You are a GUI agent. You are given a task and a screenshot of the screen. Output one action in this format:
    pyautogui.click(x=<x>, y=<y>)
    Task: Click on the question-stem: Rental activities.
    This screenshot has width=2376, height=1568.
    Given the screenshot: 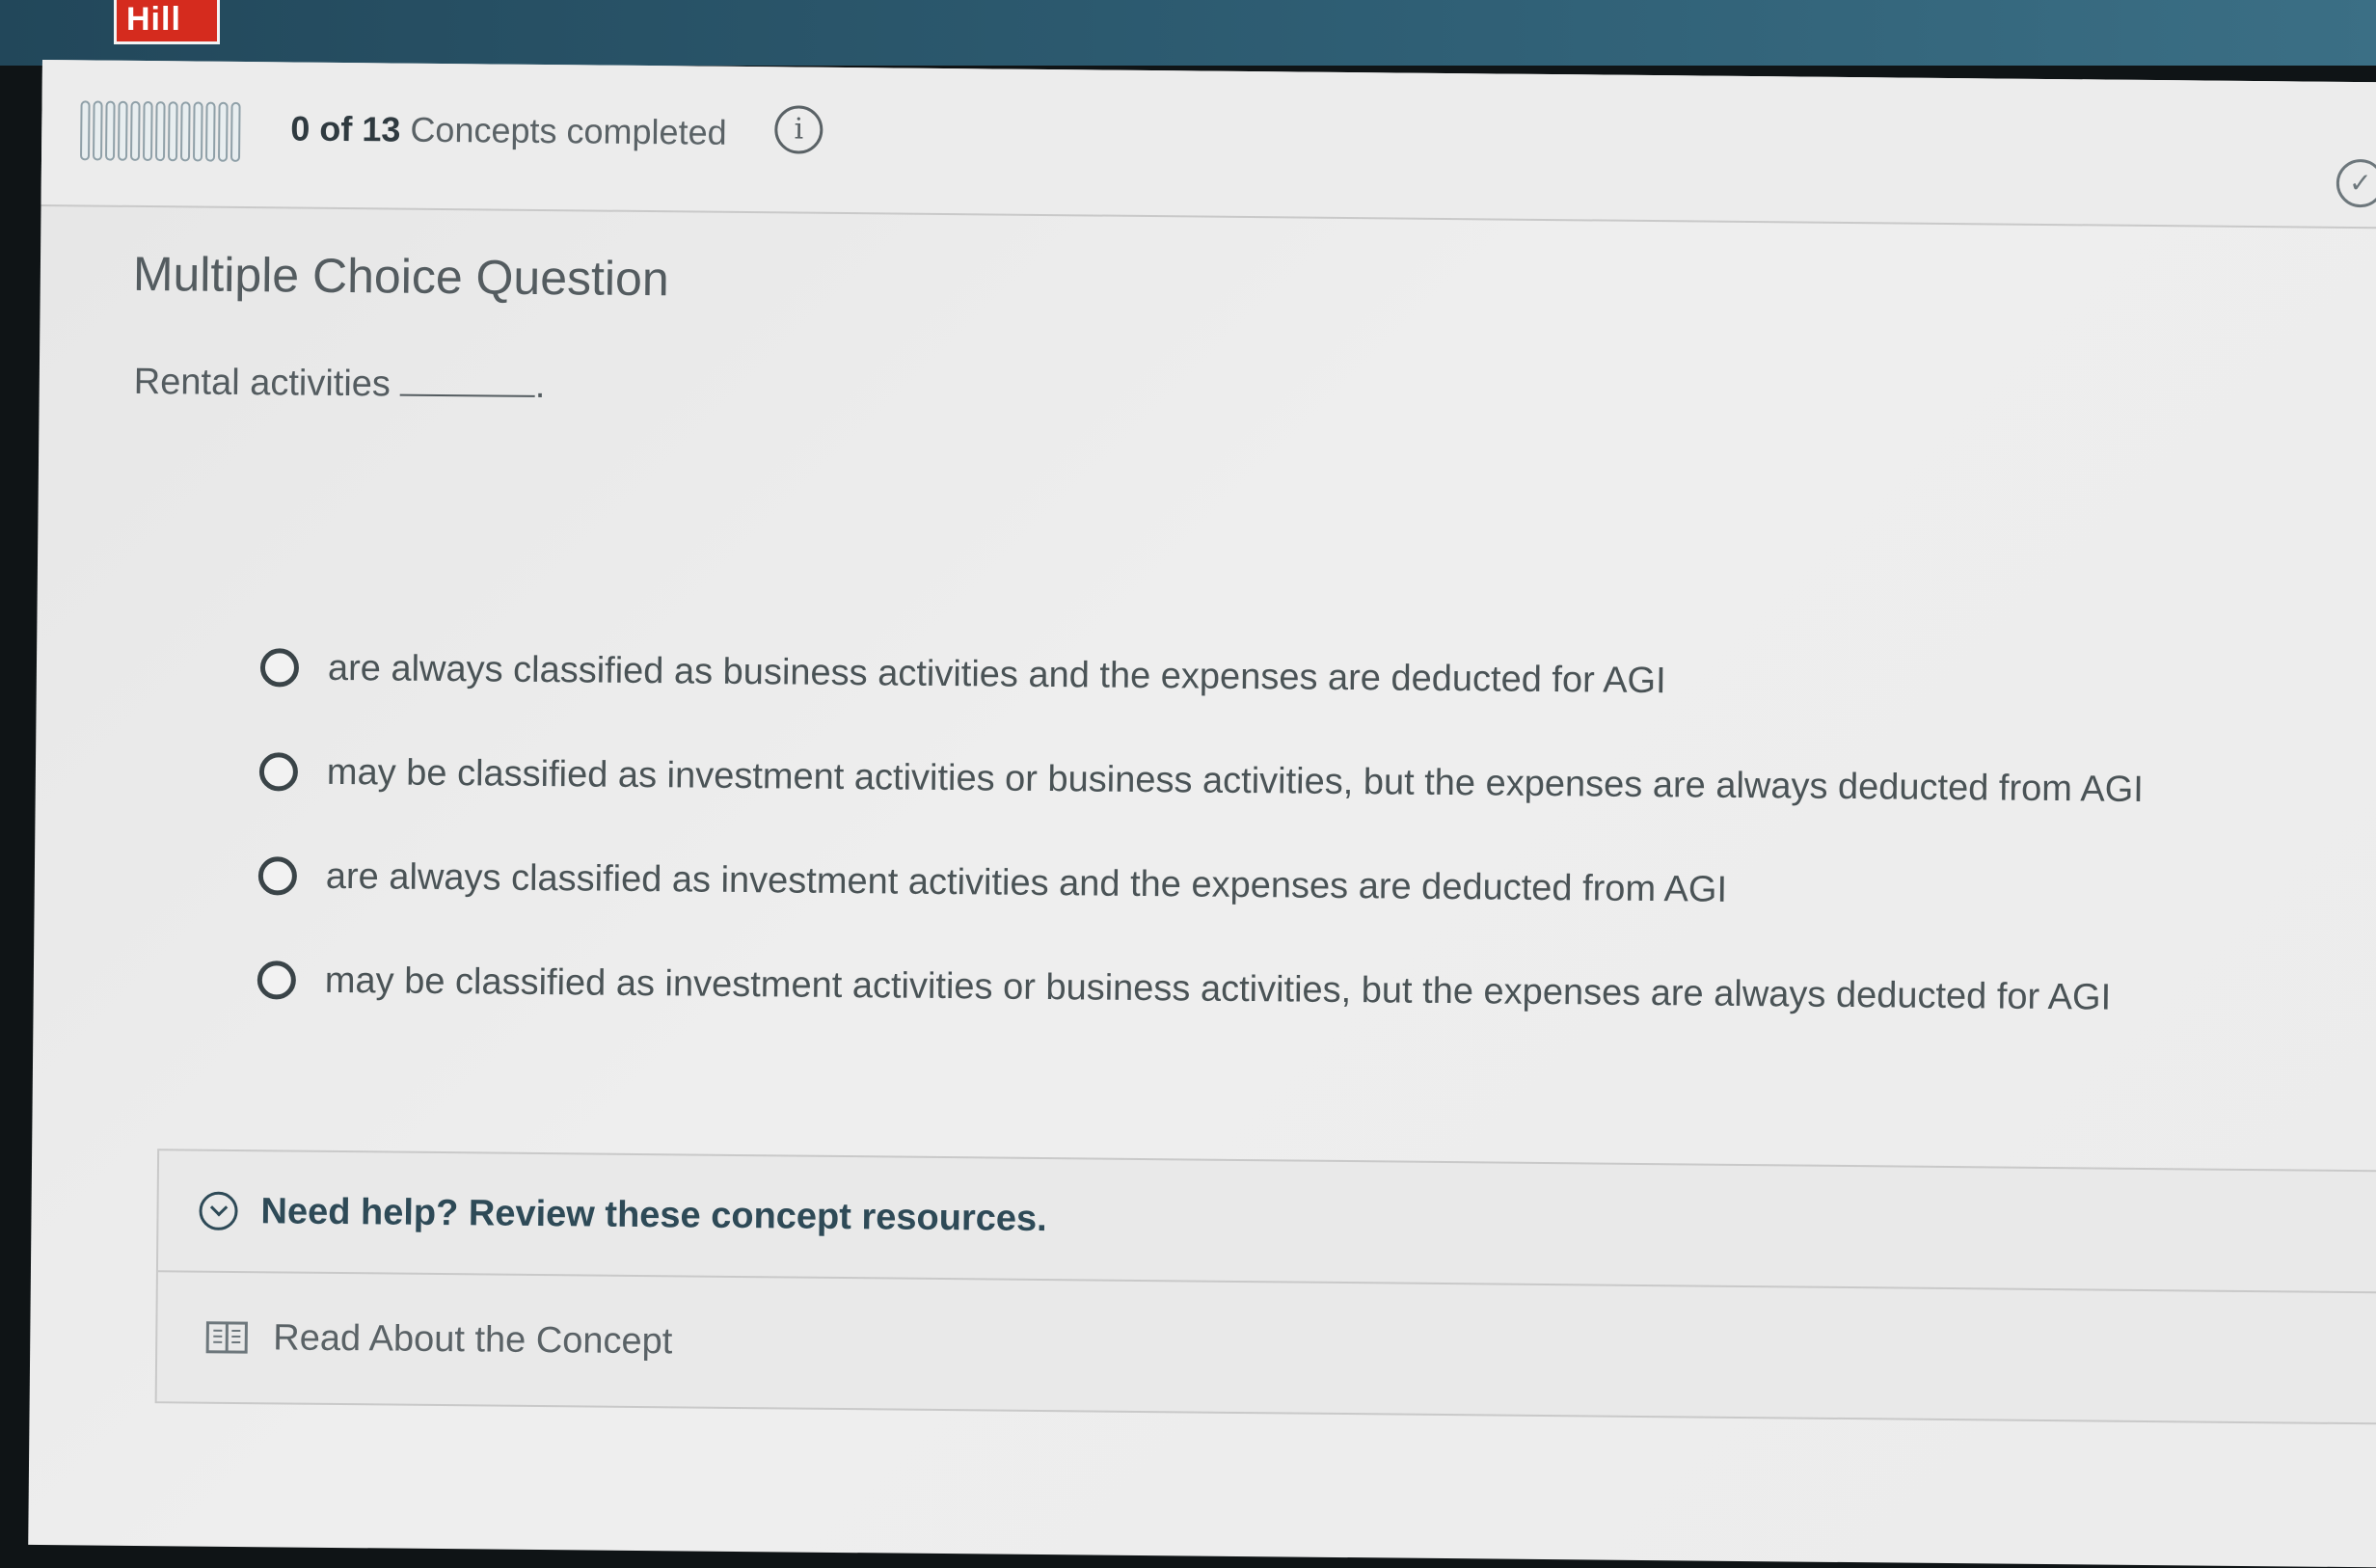 What is the action you would take?
    pyautogui.click(x=340, y=384)
    